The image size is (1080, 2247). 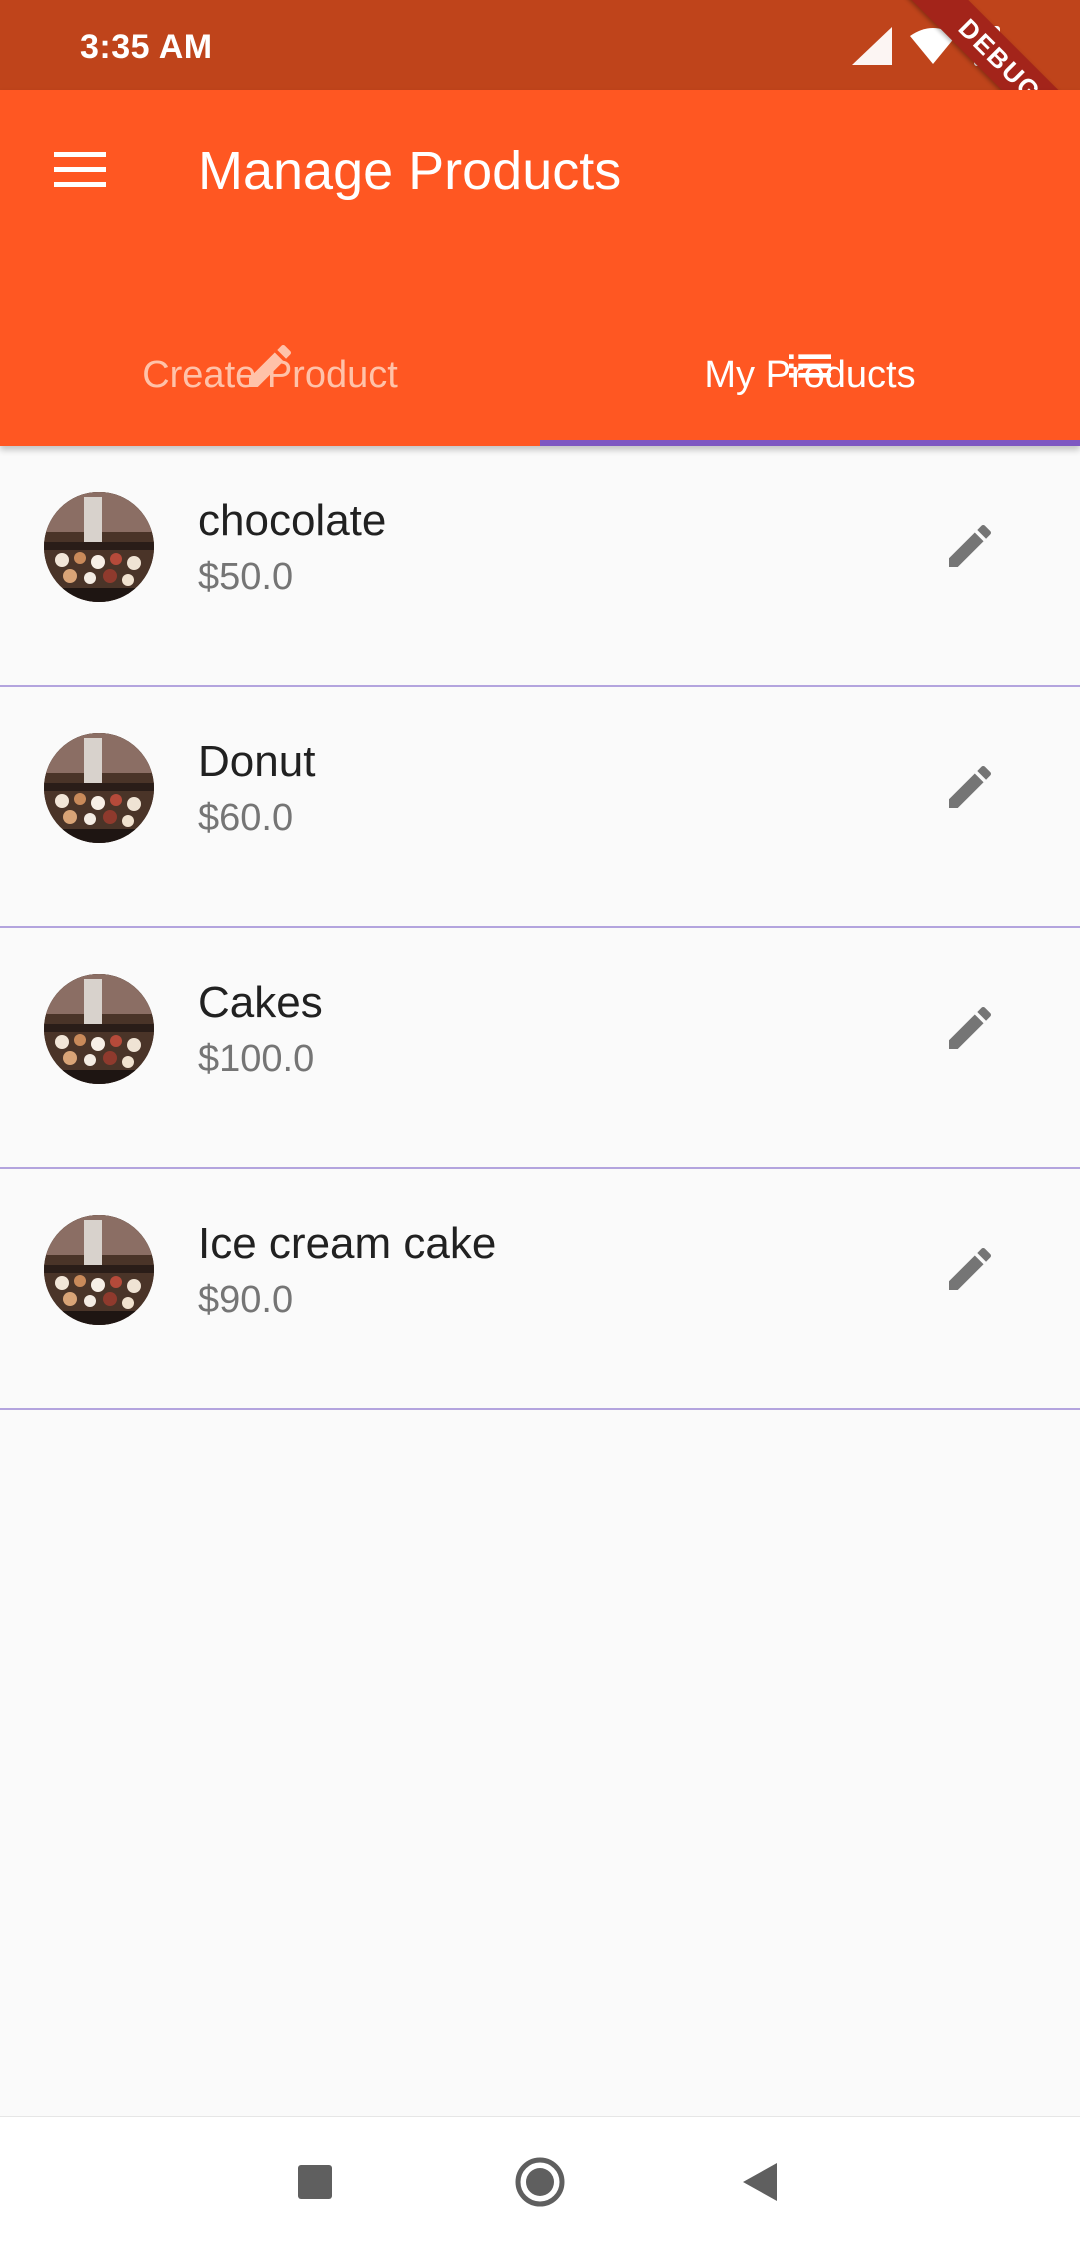 What do you see at coordinates (540, 90) in the screenshot?
I see `status-bar: 3:35 AM 23 DEBUG` at bounding box center [540, 90].